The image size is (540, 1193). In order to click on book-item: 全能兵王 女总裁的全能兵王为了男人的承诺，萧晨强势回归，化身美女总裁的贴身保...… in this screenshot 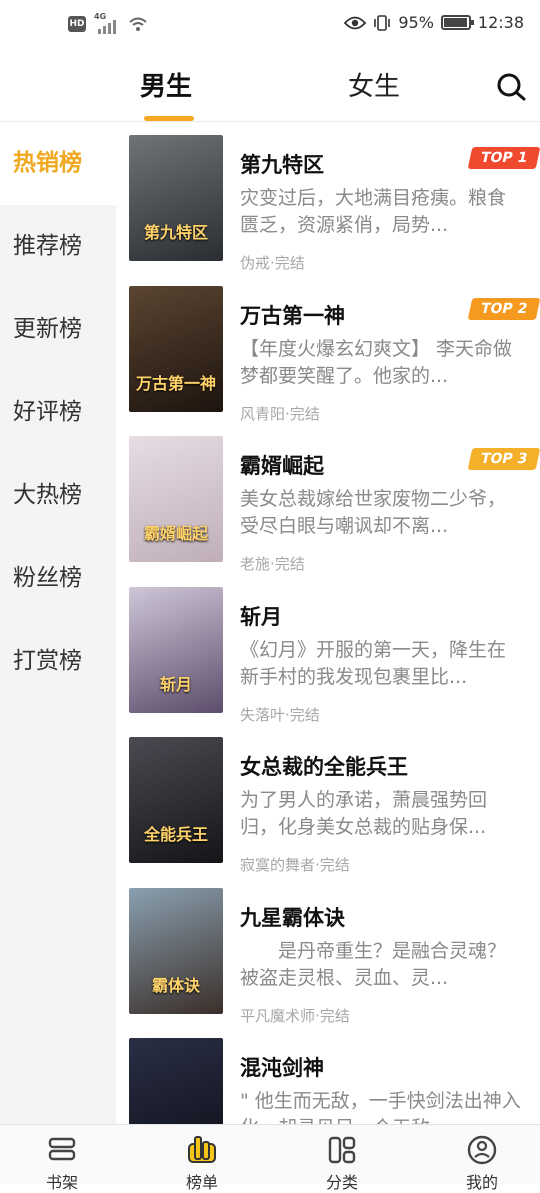, I will do `click(328, 812)`.